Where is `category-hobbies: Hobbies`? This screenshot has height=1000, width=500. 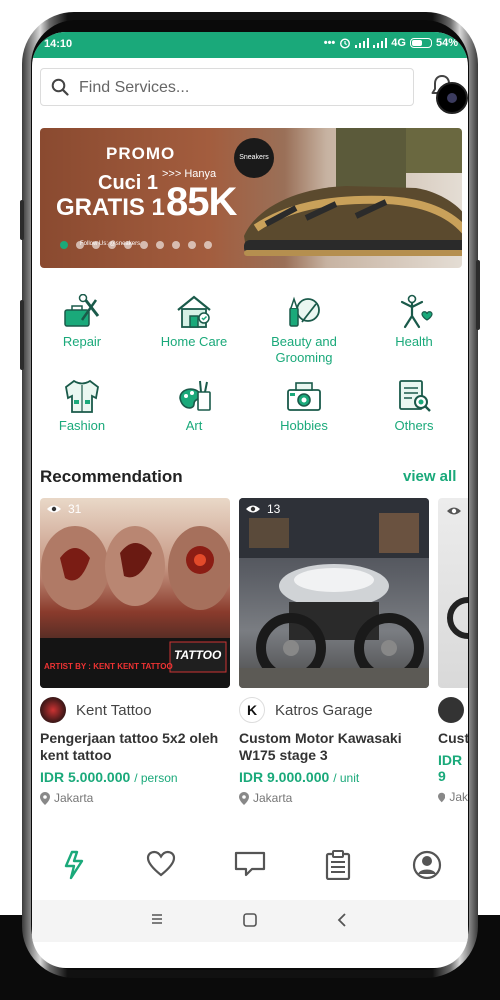
category-hobbies: Hobbies is located at coordinates (304, 406).